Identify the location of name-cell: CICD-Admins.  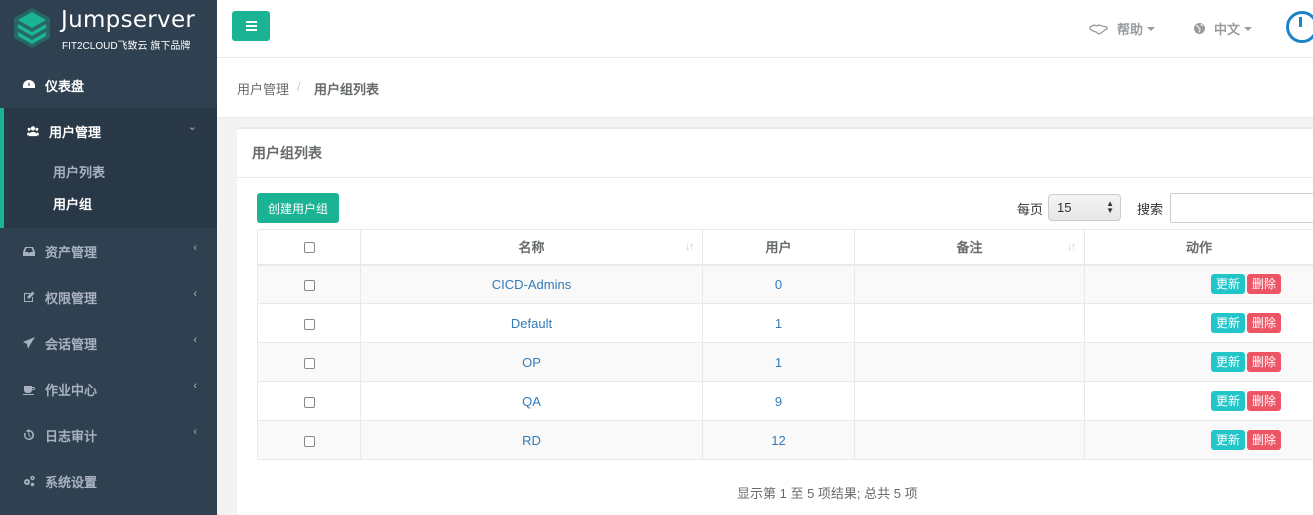
(531, 284).